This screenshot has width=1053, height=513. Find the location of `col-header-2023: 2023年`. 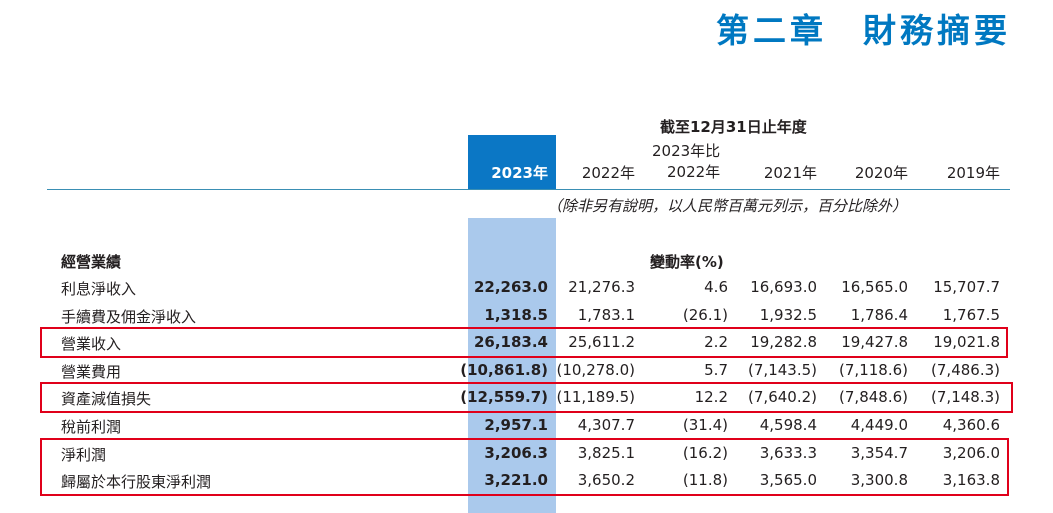

col-header-2023: 2023年 is located at coordinates (519, 173).